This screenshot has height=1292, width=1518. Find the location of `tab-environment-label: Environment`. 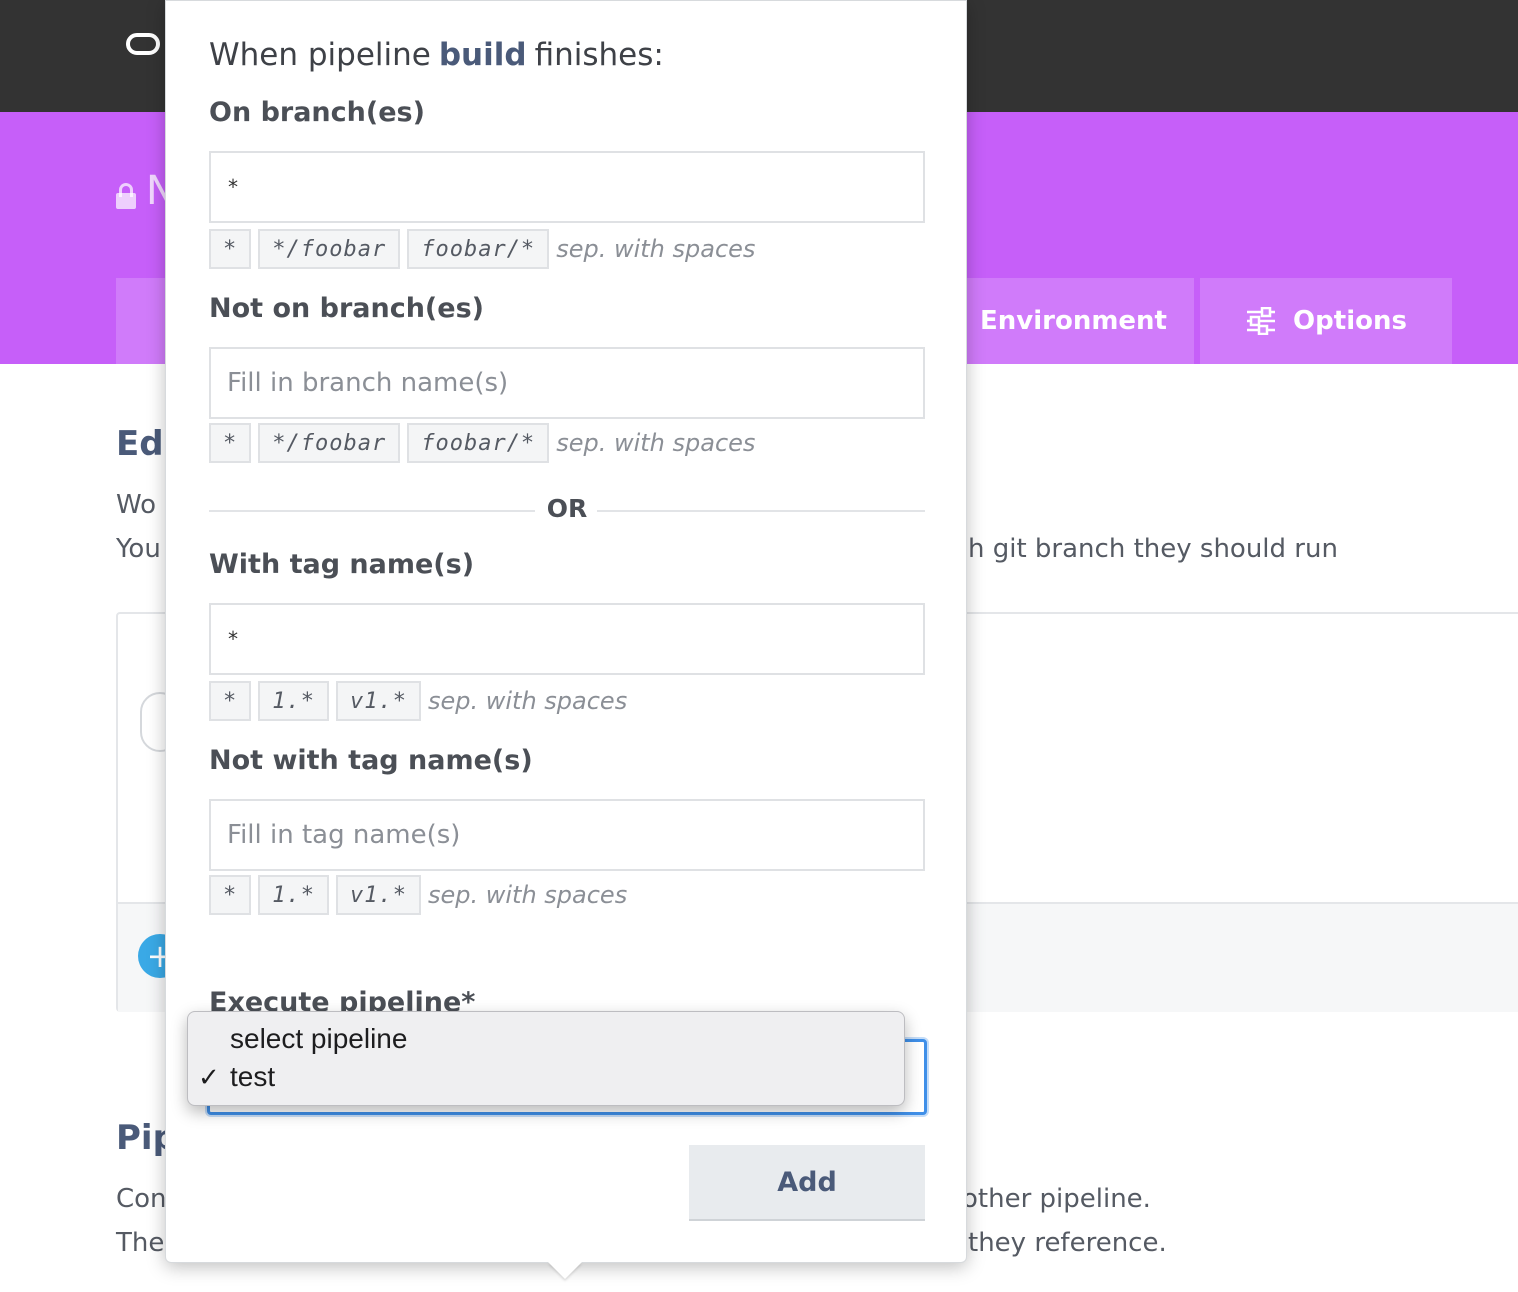

tab-environment-label: Environment is located at coordinates (1073, 321).